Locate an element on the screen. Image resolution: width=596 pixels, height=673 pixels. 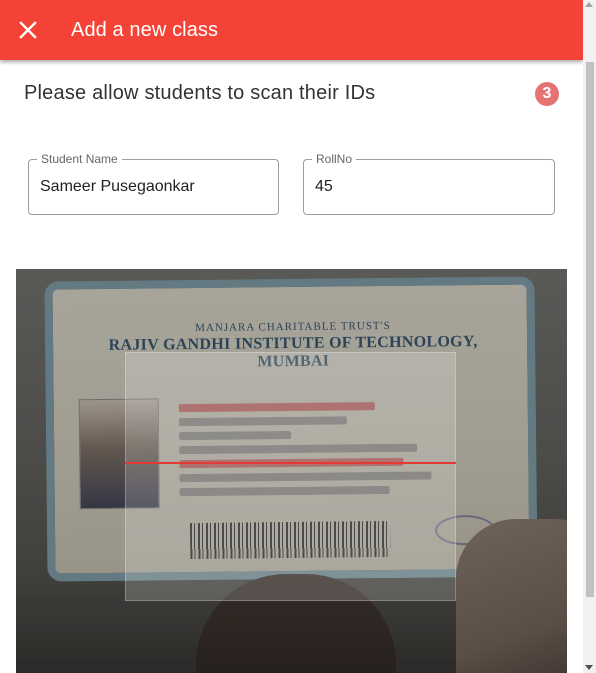
roll-no-field: RollNo is located at coordinates (429, 183).